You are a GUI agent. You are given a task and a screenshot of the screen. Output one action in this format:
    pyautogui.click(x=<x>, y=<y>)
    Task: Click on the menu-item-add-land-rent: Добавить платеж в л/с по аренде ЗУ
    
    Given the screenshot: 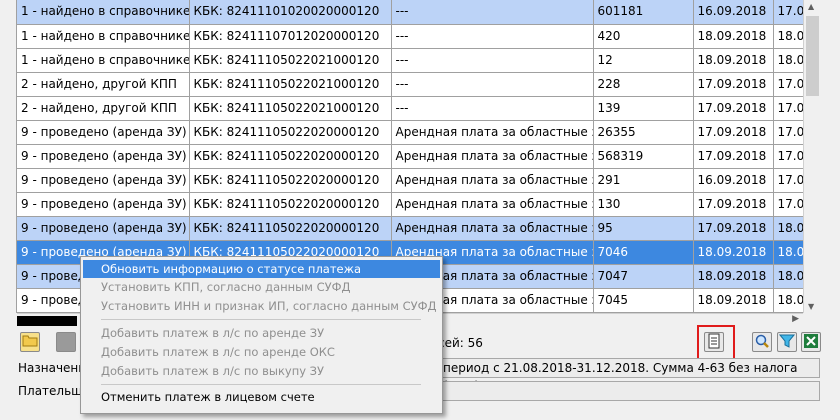 What is the action you would take?
    pyautogui.click(x=261, y=333)
    